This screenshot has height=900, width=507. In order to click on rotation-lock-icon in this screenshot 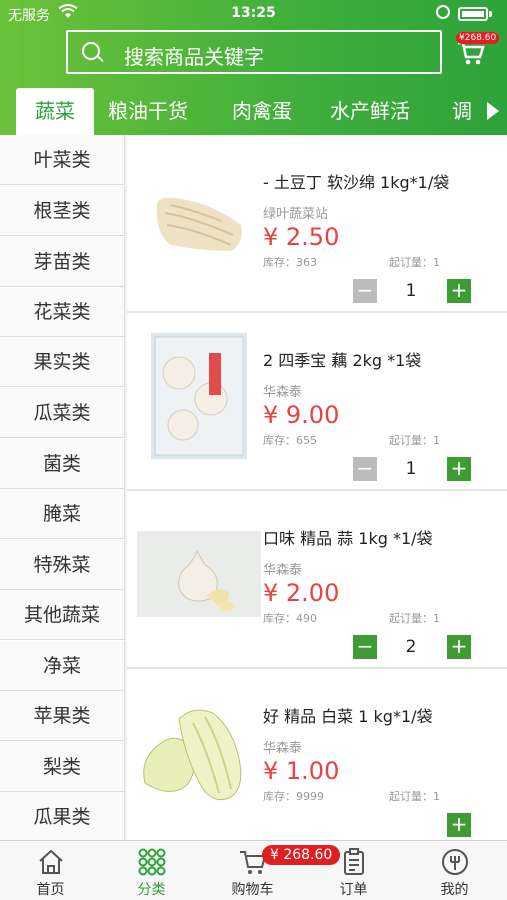, I will do `click(443, 12)`.